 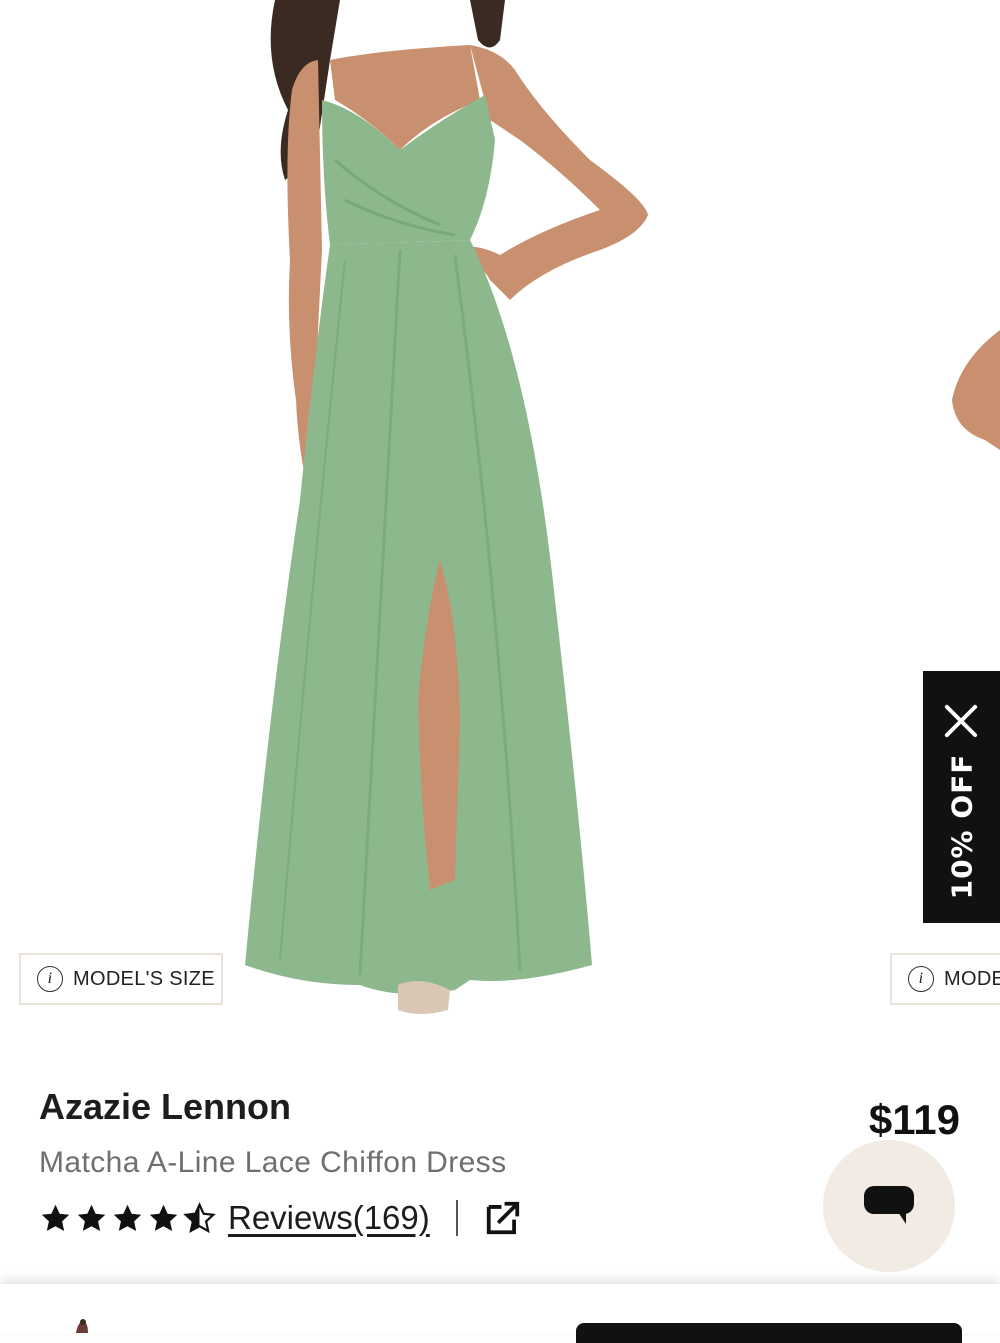 What do you see at coordinates (961, 721) in the screenshot?
I see `close-icon` at bounding box center [961, 721].